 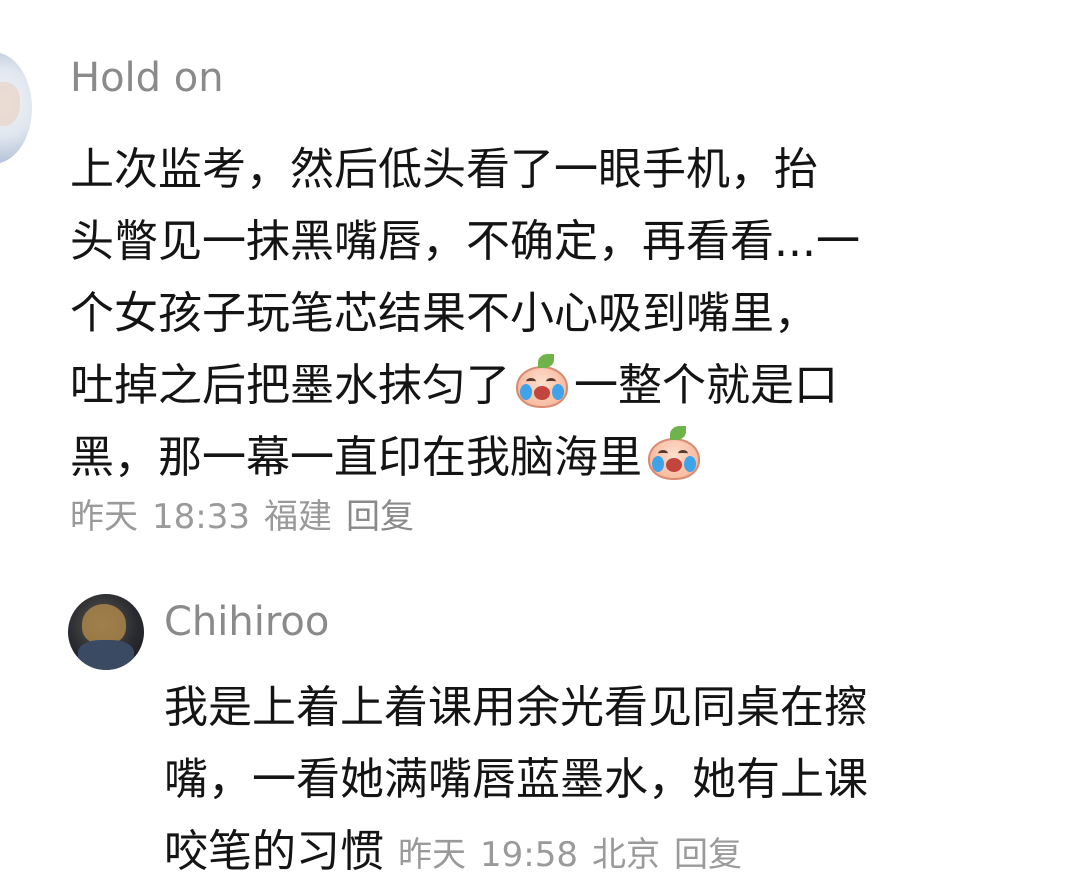 I want to click on comment-text-line: 黑，那一幕一直印在我脑海里, so click(x=550, y=458).